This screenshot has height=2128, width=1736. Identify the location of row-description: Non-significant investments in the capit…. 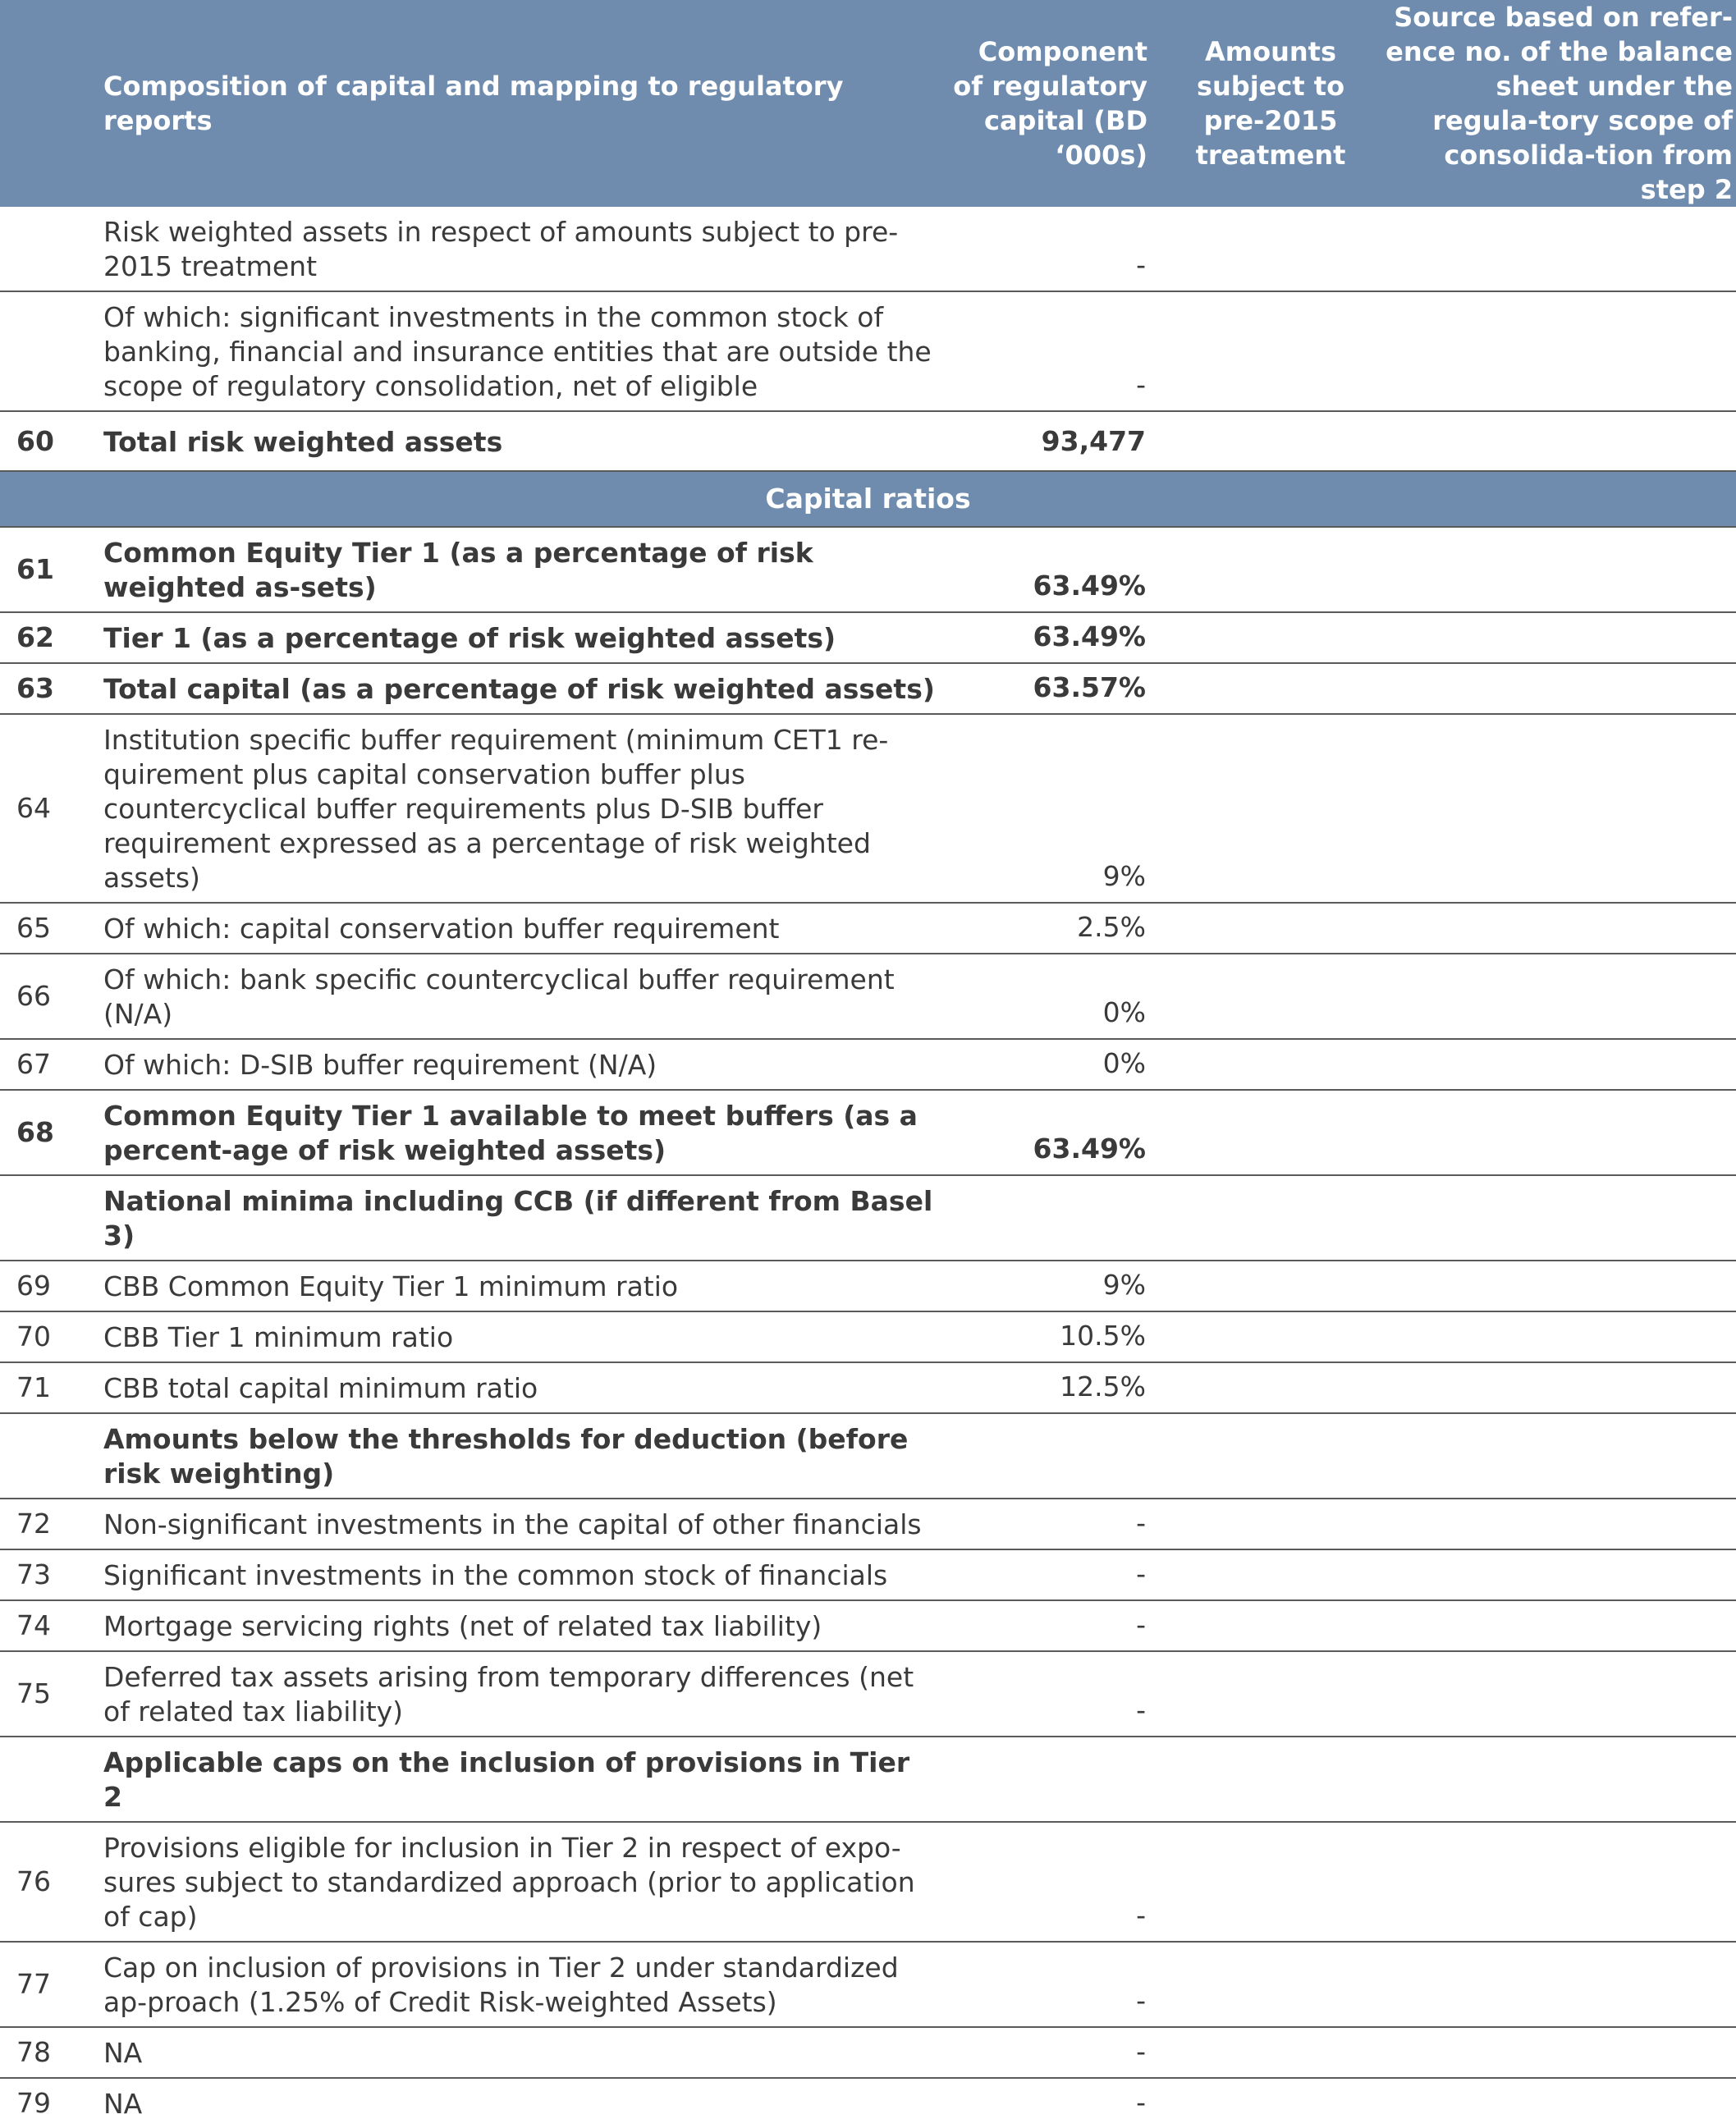
(521, 1525).